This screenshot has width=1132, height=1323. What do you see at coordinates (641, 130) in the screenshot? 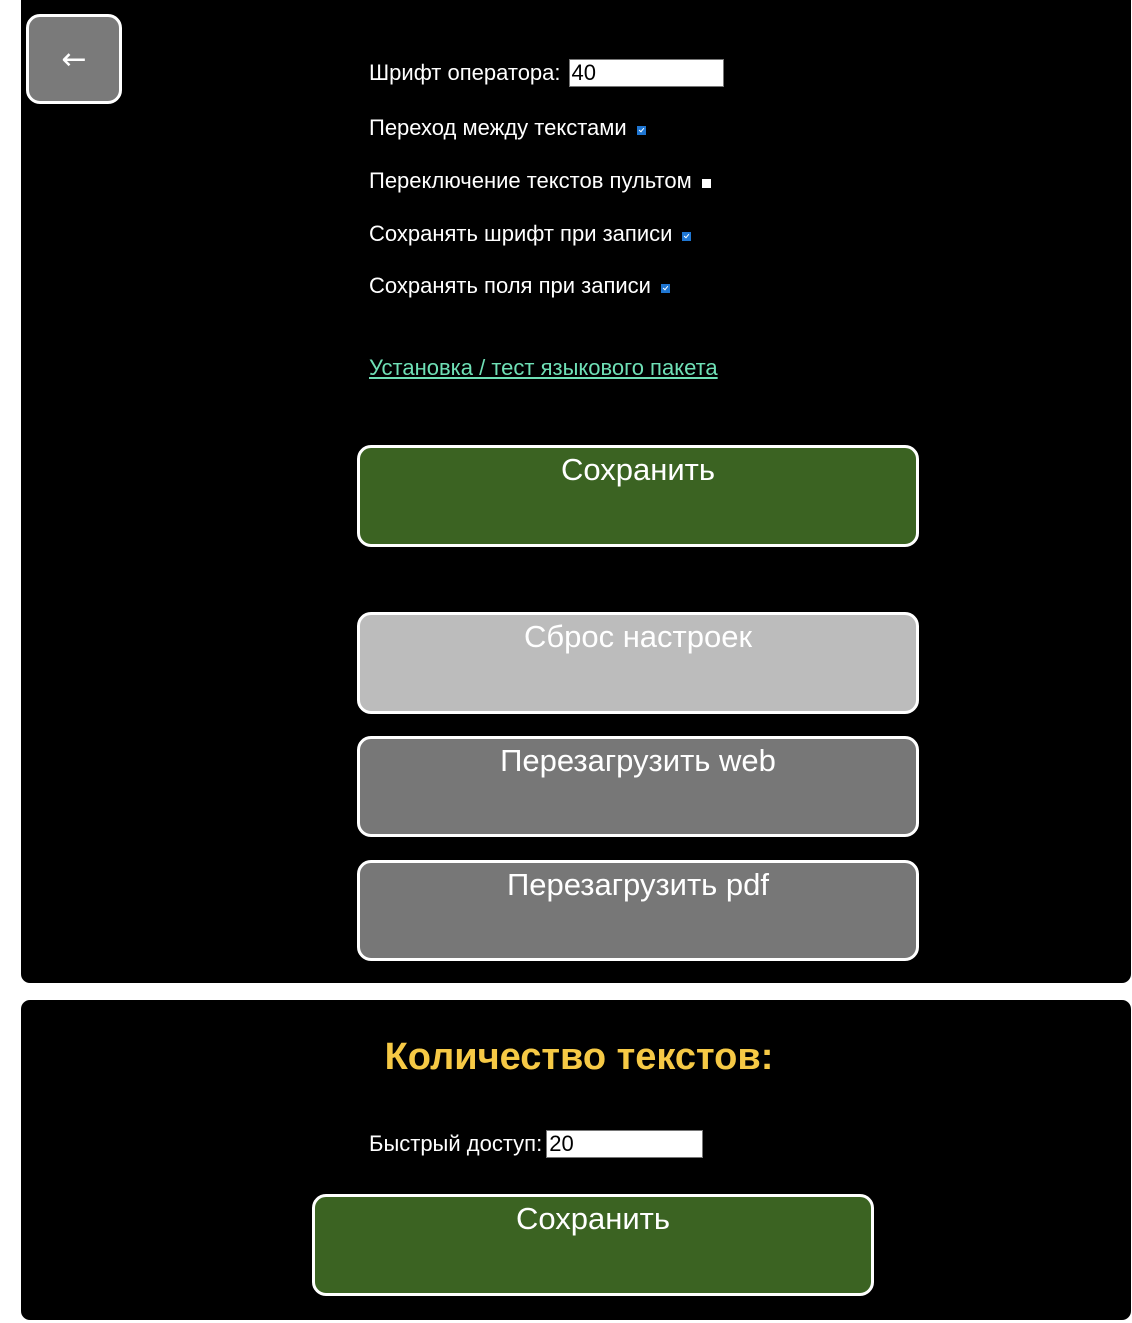
I see `text-transition-checkbox` at bounding box center [641, 130].